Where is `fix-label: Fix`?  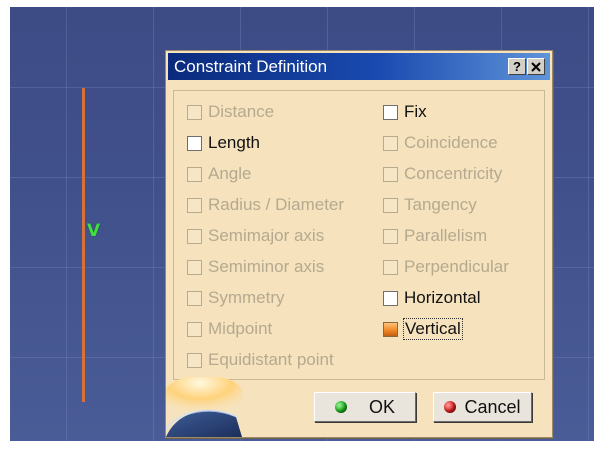 fix-label: Fix is located at coordinates (415, 111).